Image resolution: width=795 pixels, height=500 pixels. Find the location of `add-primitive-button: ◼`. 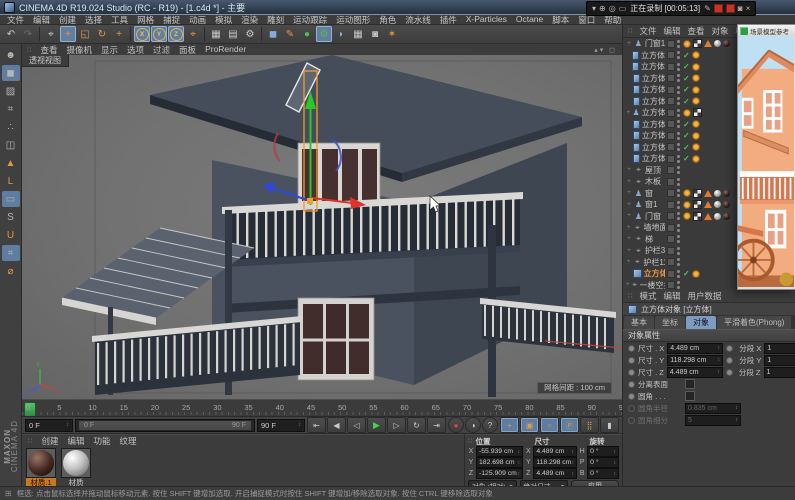

add-primitive-button: ◼ is located at coordinates (273, 34).